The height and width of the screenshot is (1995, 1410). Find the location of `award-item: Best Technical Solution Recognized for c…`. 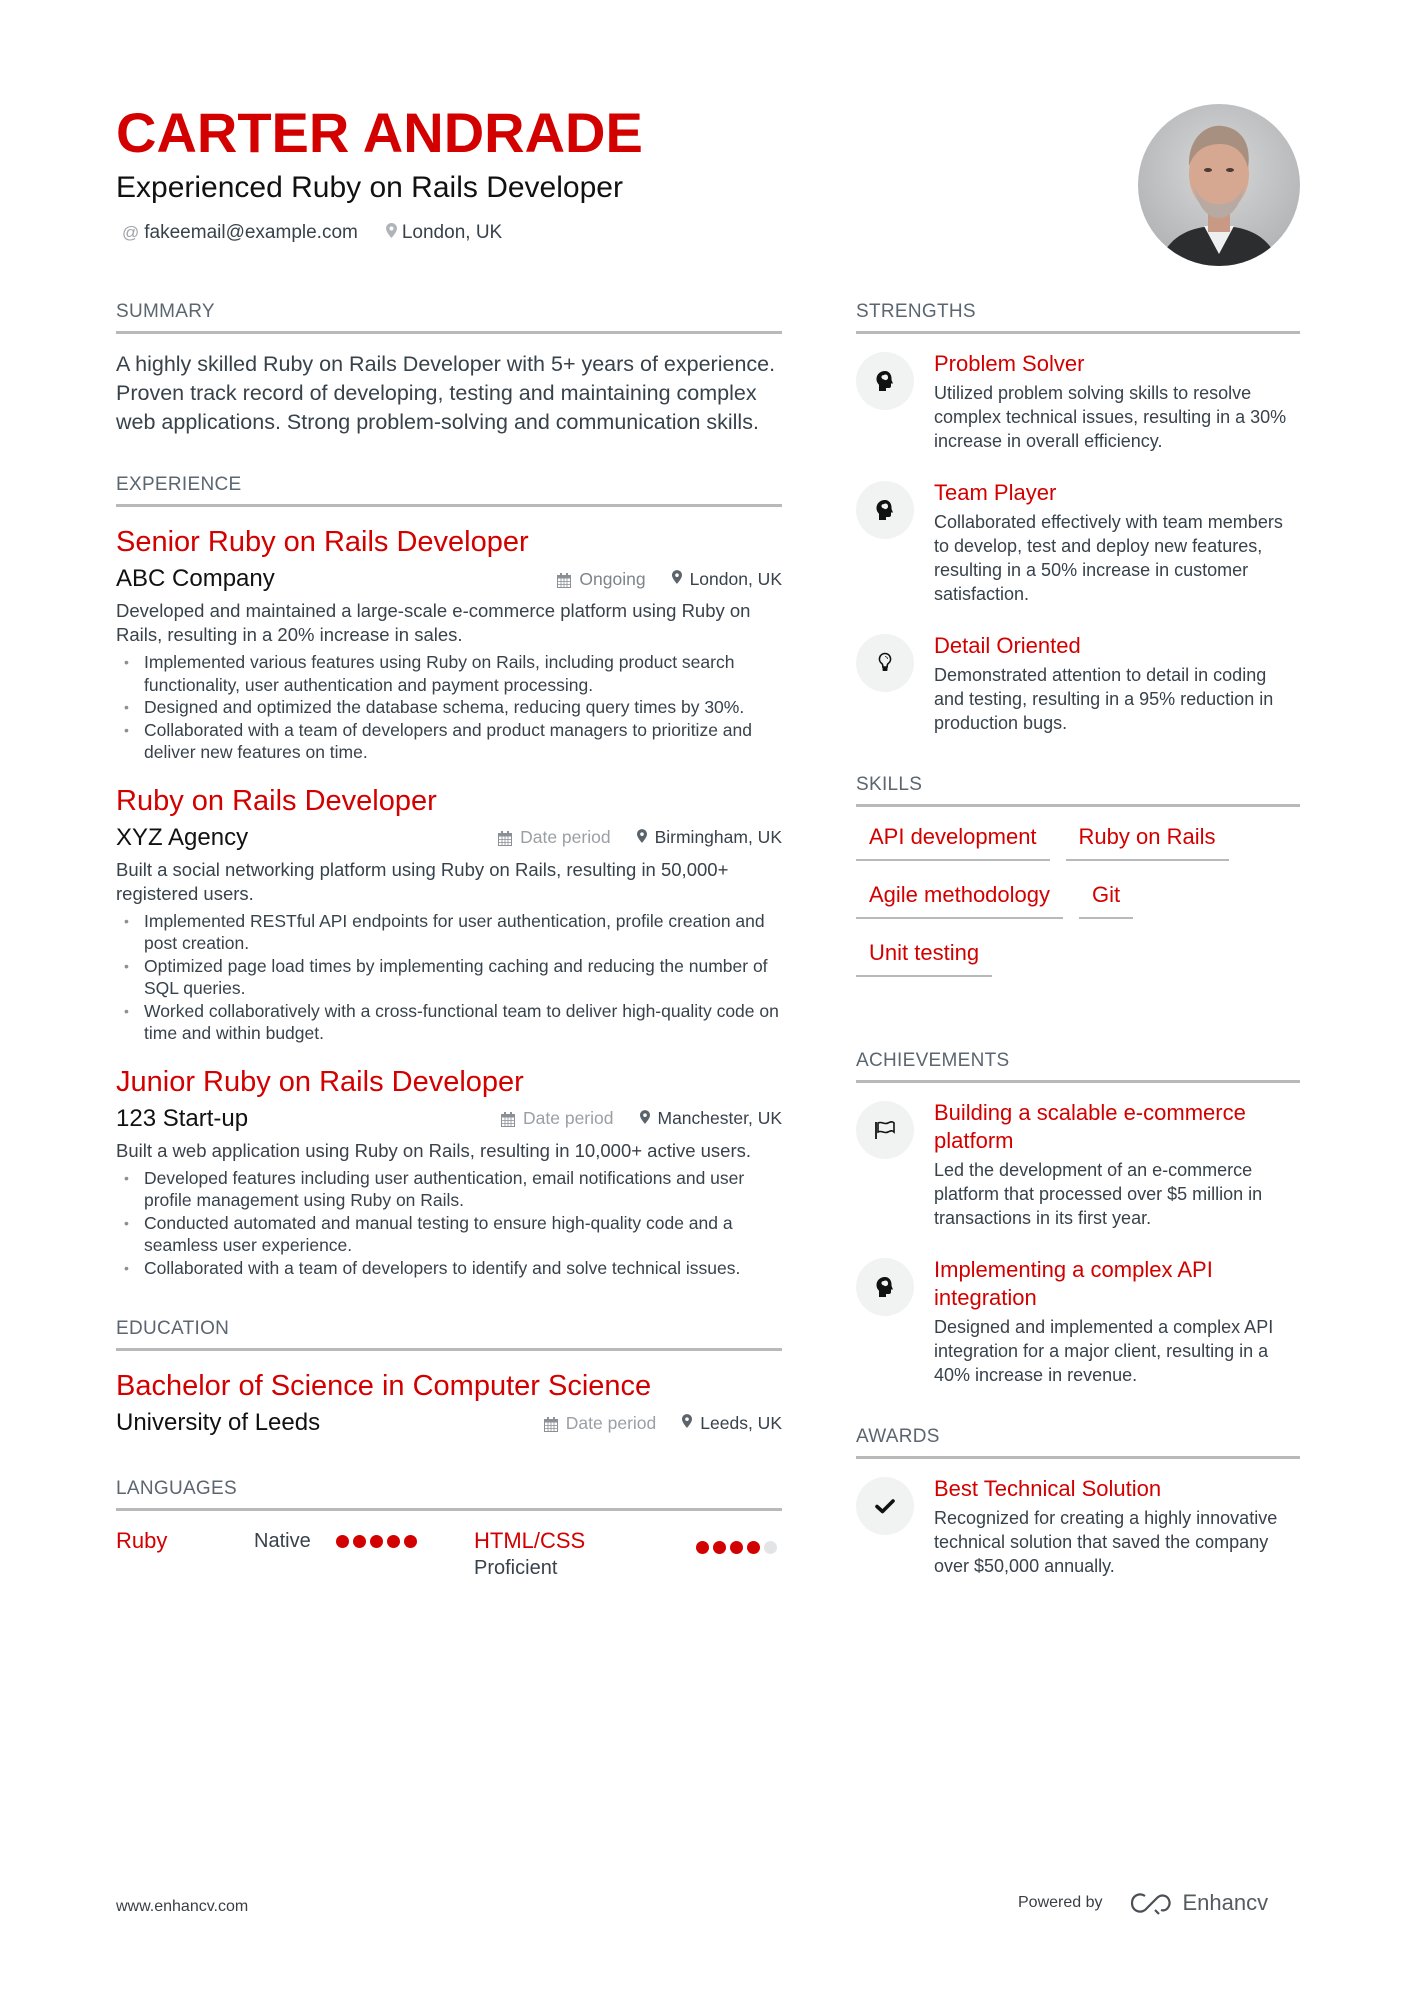

award-item: Best Technical Solution Recognized for c… is located at coordinates (1078, 1526).